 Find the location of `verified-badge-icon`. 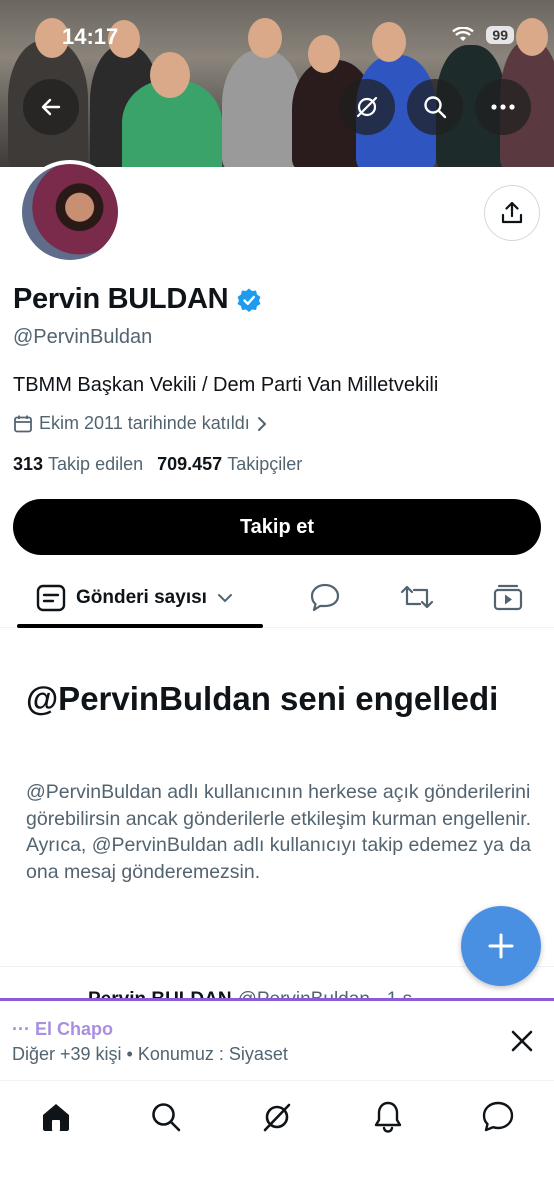

verified-badge-icon is located at coordinates (249, 300).